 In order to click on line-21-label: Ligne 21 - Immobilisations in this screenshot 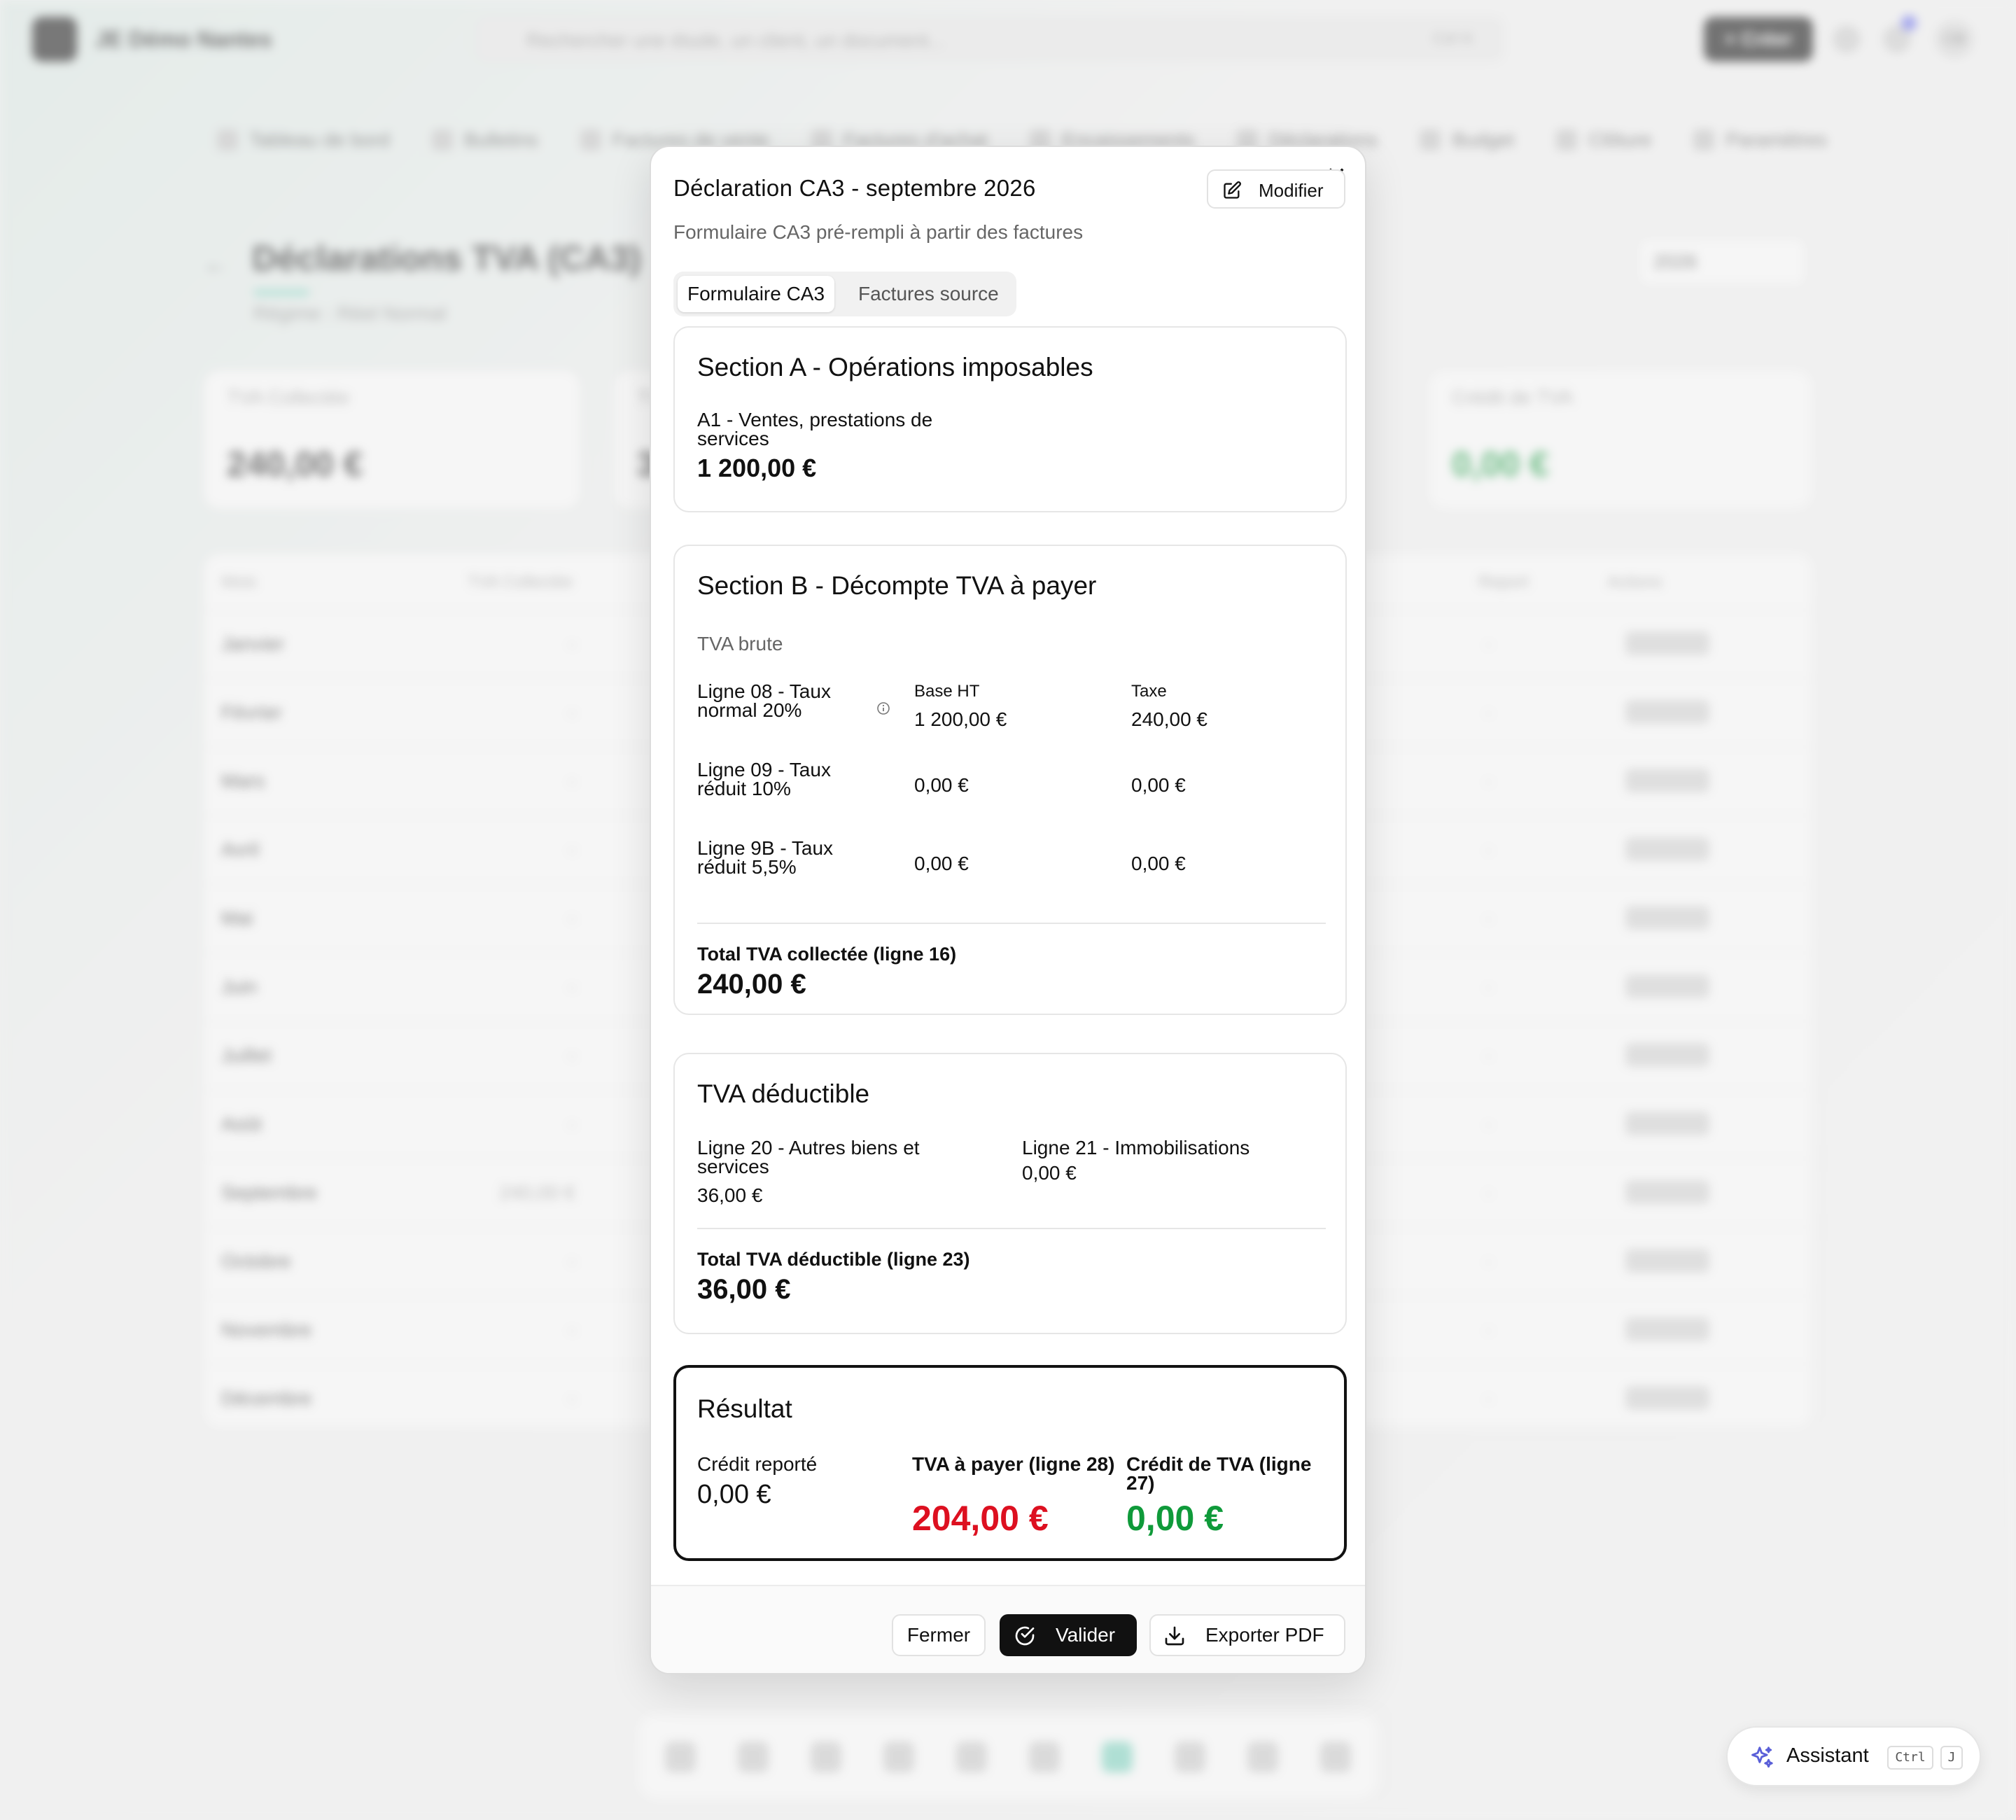, I will do `click(1136, 1147)`.